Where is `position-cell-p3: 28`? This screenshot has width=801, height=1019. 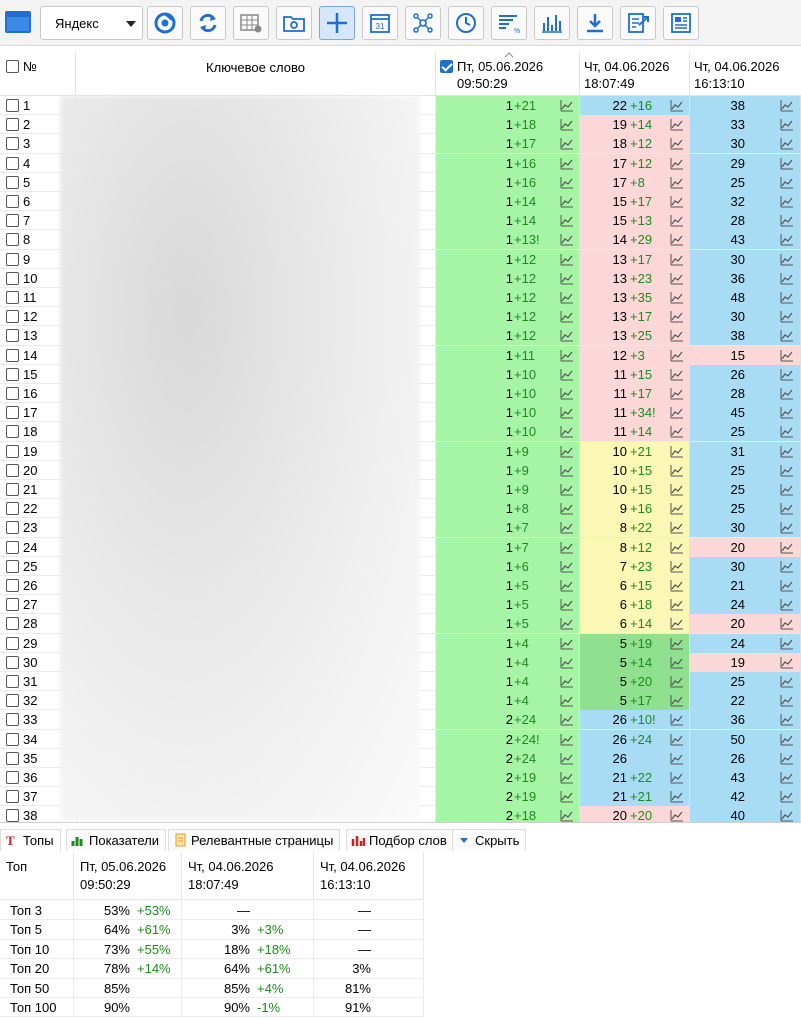
position-cell-p3: 28 is located at coordinates (745, 221).